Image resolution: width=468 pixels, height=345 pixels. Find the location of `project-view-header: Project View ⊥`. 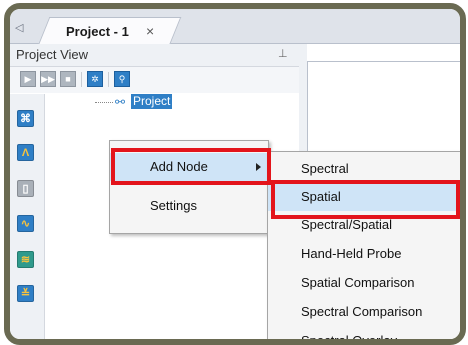

project-view-header: Project View ⊥ is located at coordinates (154, 55).